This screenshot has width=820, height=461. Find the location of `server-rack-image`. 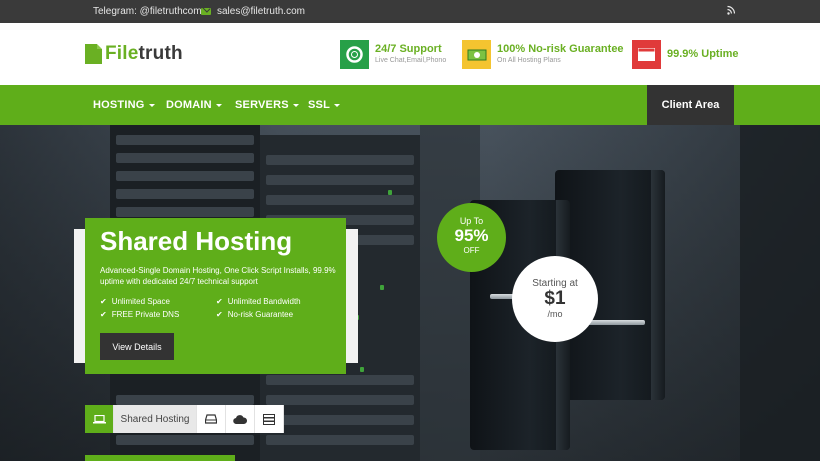

server-rack-image is located at coordinates (780, 293).